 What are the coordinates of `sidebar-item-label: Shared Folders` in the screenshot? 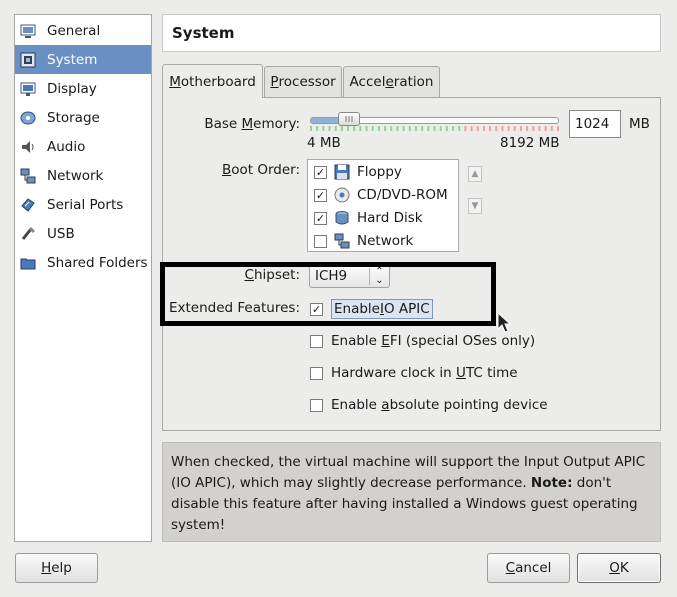 It's located at (97, 262).